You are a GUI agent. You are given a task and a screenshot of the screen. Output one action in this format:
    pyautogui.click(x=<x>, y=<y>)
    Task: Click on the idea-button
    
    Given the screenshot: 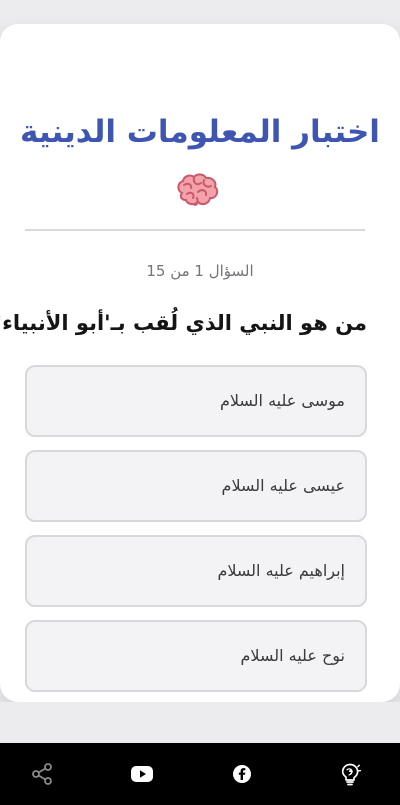 What is the action you would take?
    pyautogui.click(x=350, y=774)
    